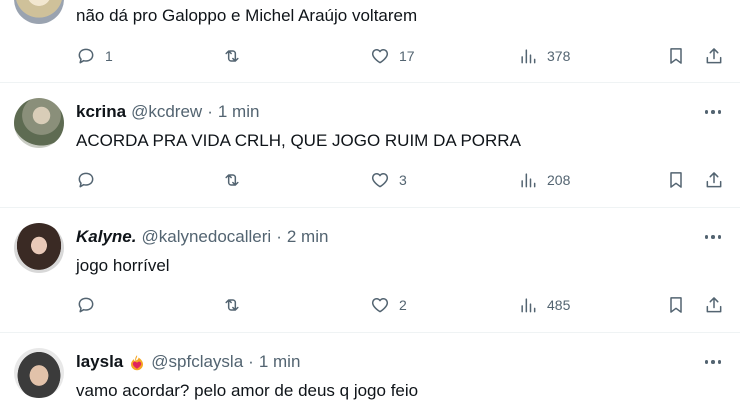 The image size is (740, 416). What do you see at coordinates (559, 305) in the screenshot?
I see `views-count: 485` at bounding box center [559, 305].